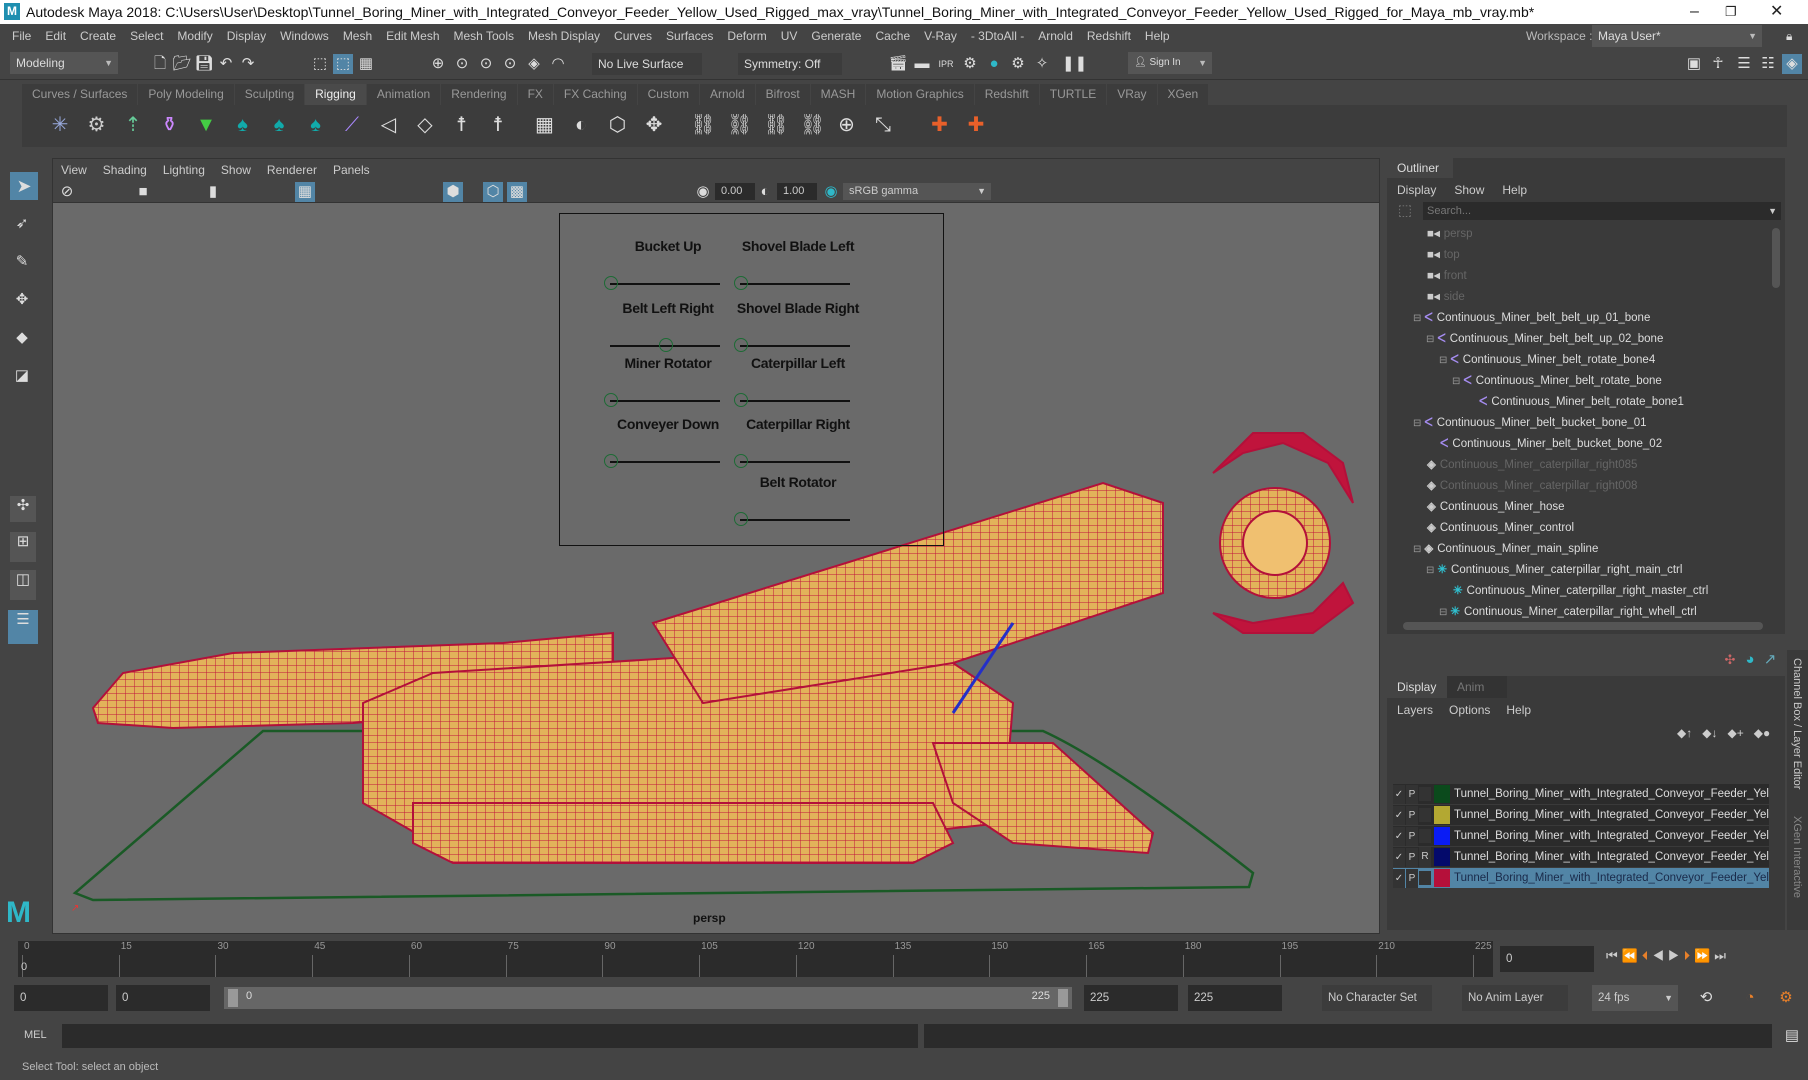  What do you see at coordinates (746, 36) in the screenshot?
I see `menu-deform: Deform` at bounding box center [746, 36].